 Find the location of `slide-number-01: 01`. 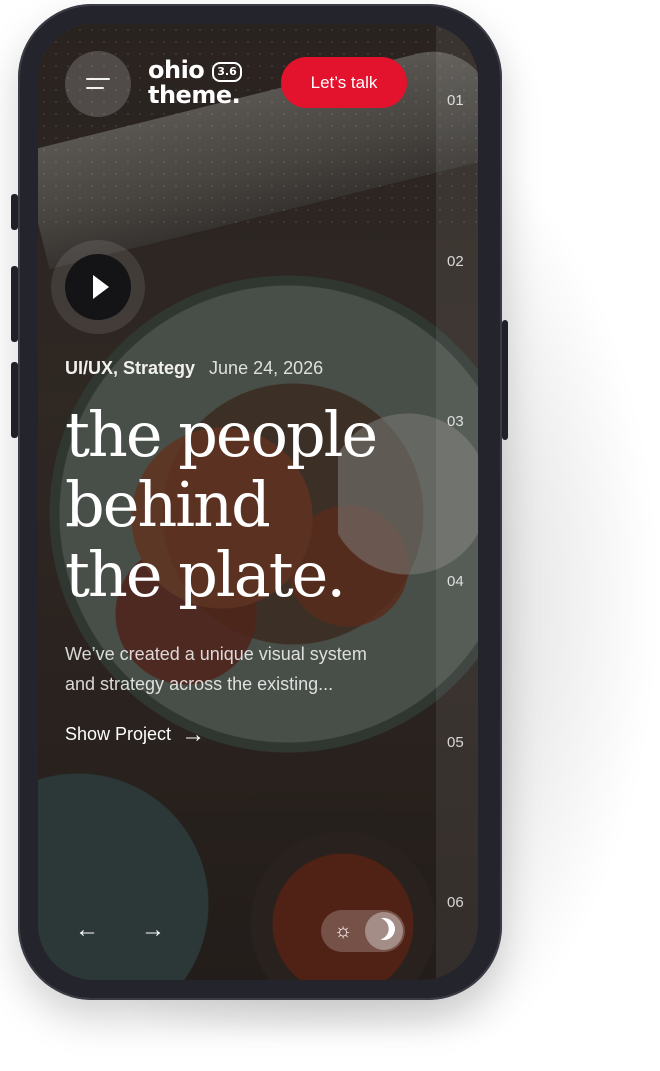

slide-number-01: 01 is located at coordinates (455, 100).